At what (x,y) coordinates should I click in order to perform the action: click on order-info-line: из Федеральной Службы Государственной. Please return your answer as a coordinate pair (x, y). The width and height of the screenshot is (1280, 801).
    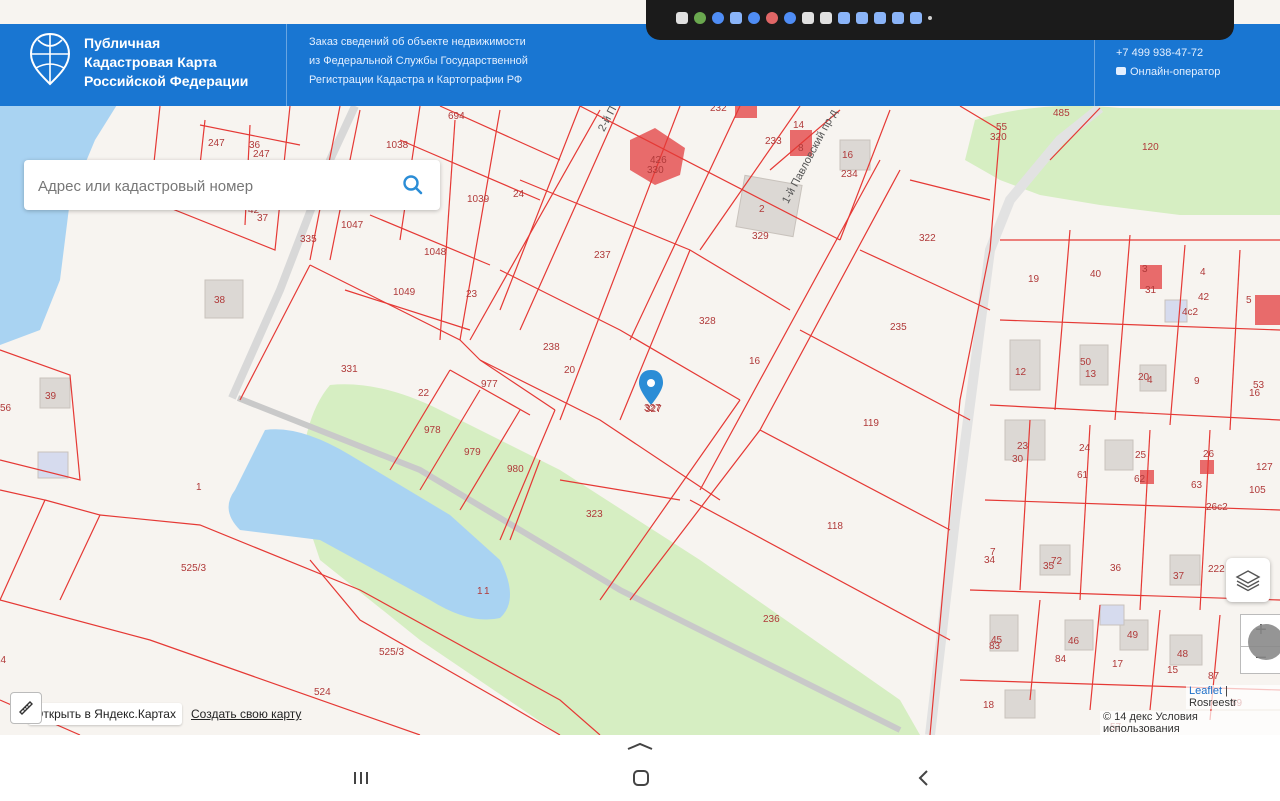
    Looking at the image, I should click on (418, 61).